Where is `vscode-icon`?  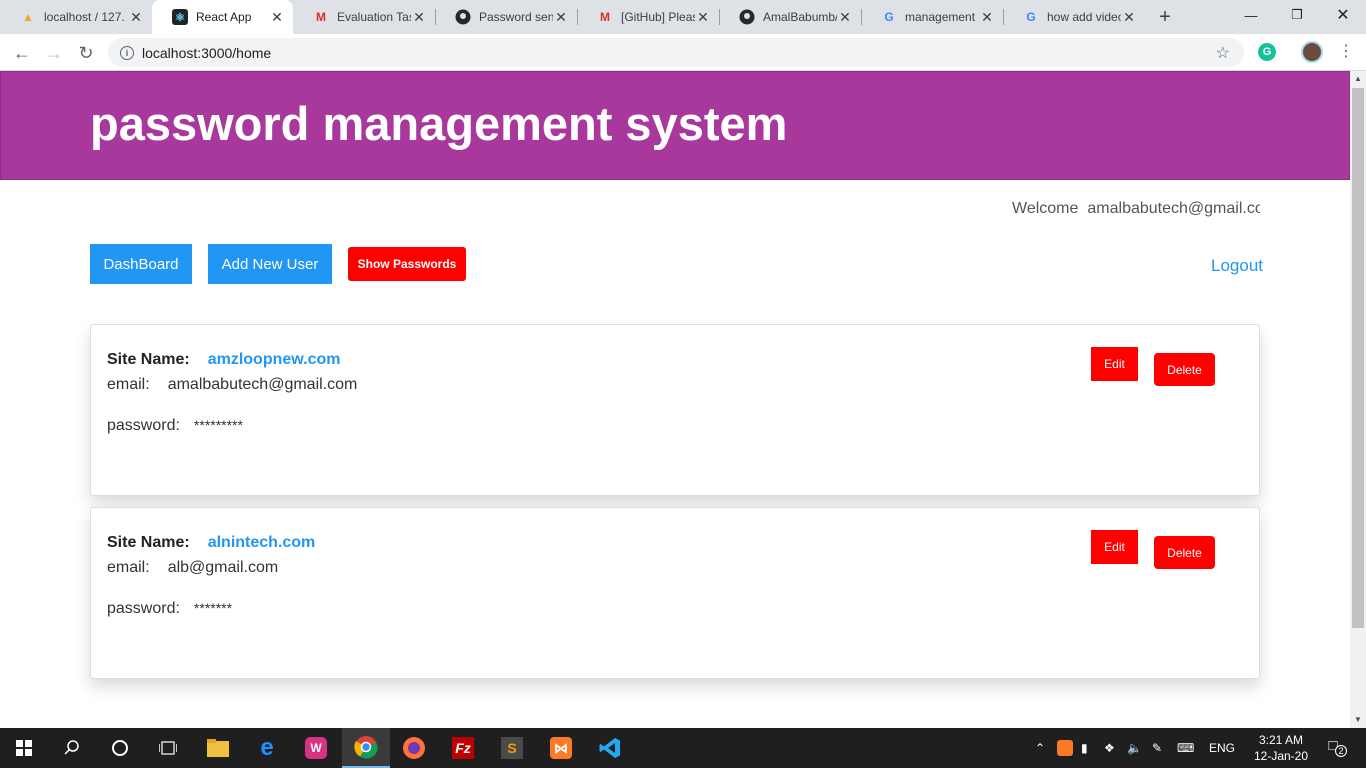 vscode-icon is located at coordinates (610, 748).